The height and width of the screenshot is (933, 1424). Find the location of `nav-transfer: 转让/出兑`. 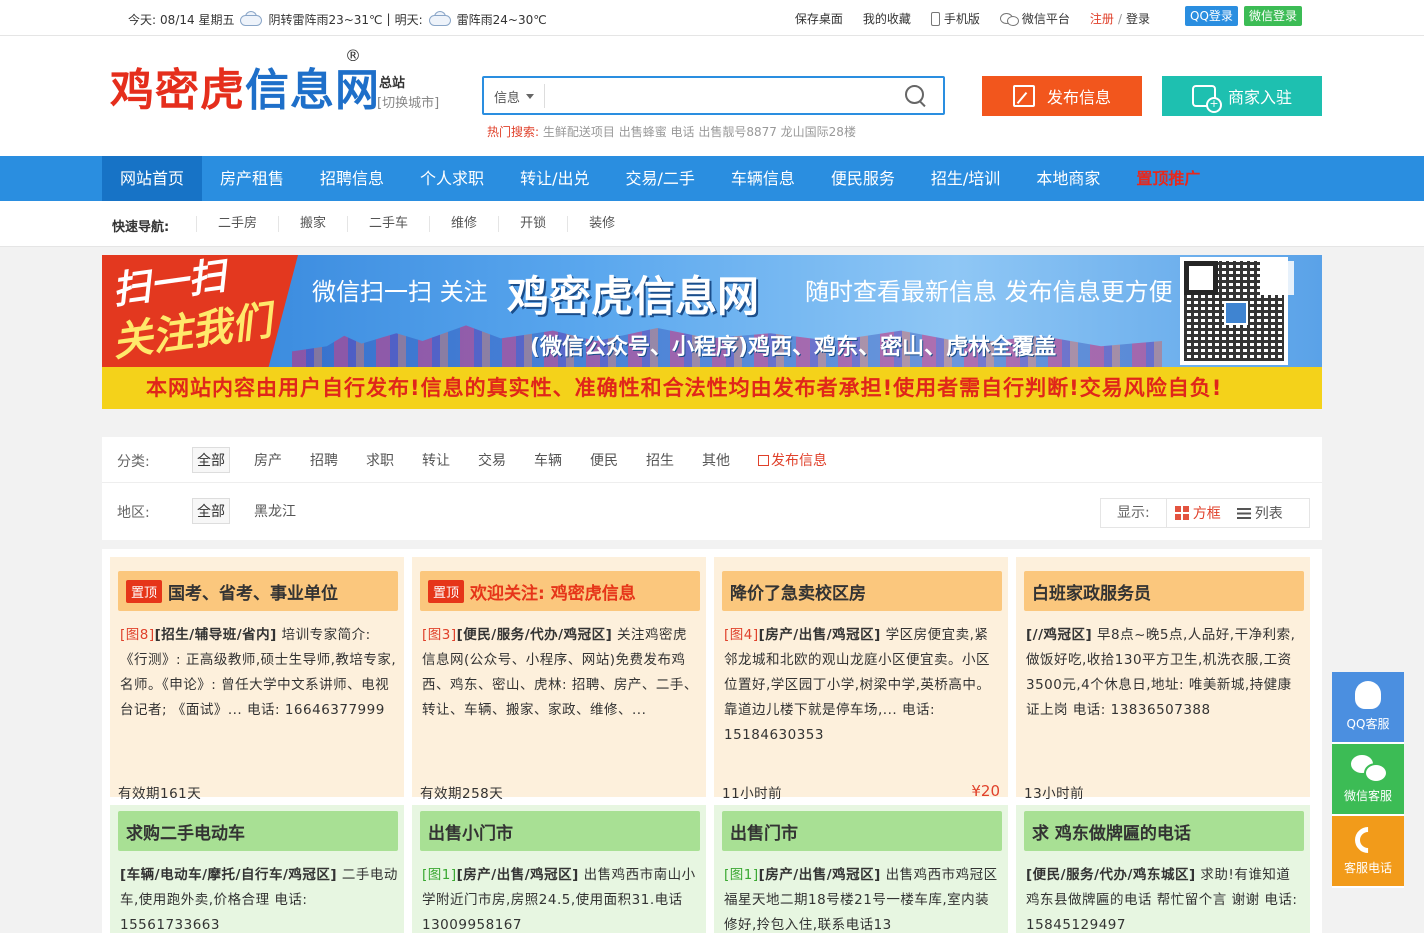

nav-transfer: 转让/出兑 is located at coordinates (554, 178).